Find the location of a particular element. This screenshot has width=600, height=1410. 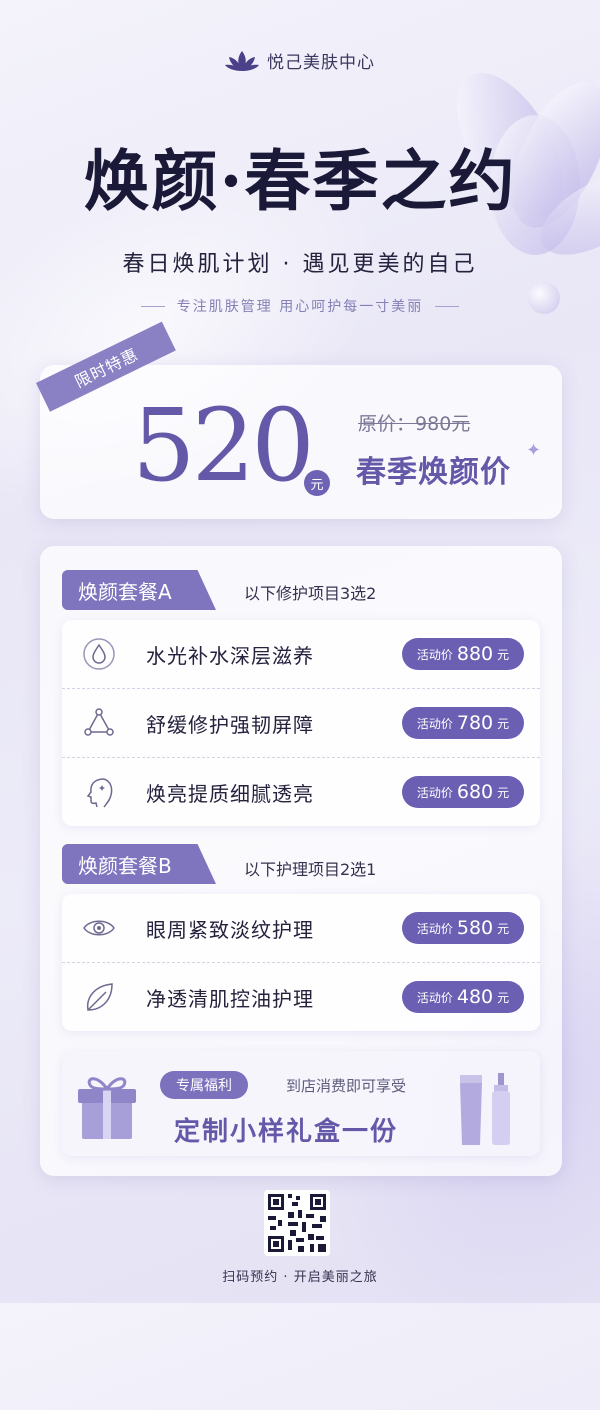

face-profile-icon is located at coordinates (99, 793).